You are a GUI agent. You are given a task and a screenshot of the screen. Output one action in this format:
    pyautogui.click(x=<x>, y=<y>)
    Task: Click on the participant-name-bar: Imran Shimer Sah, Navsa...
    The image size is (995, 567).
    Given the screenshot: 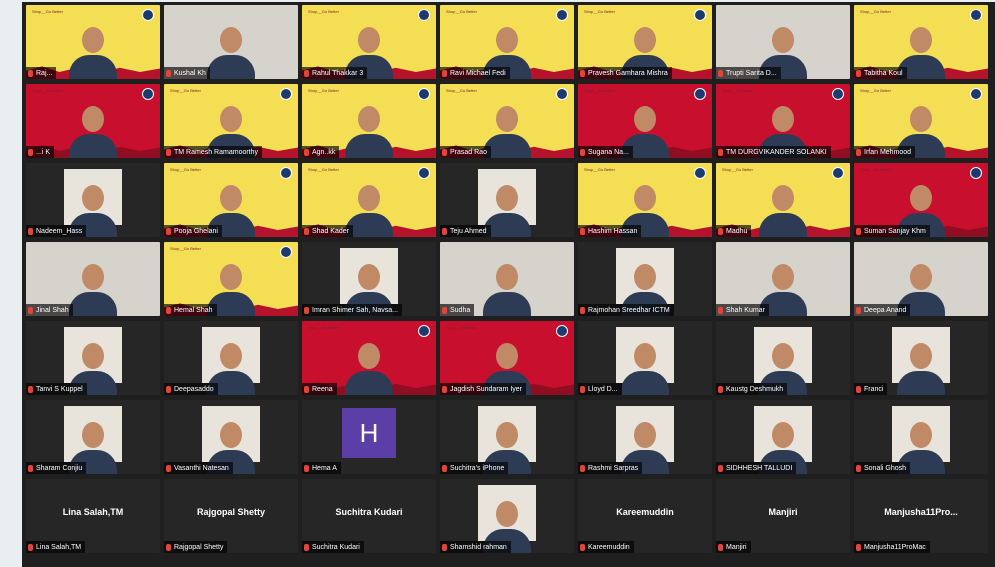 What is the action you would take?
    pyautogui.click(x=352, y=310)
    